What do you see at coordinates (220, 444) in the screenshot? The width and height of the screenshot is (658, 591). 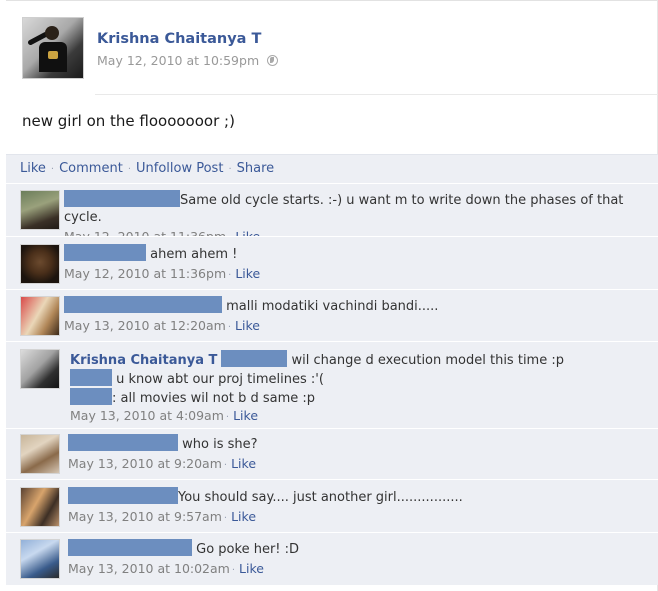 I see `comment-text: who is she?` at bounding box center [220, 444].